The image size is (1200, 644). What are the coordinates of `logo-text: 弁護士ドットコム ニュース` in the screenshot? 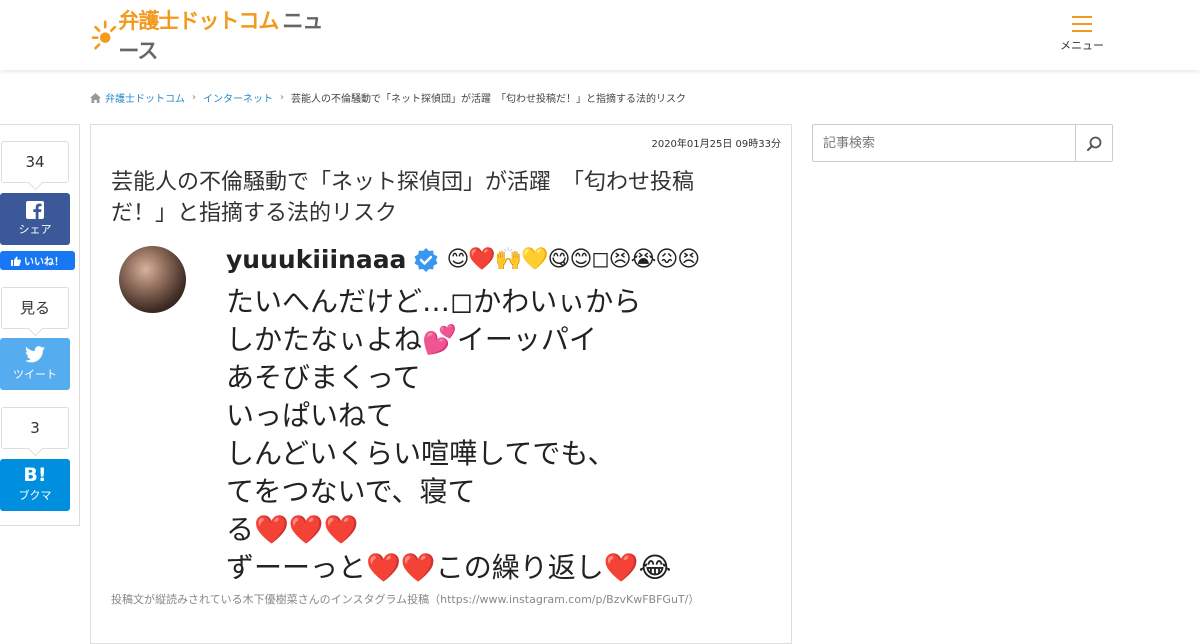 It's located at (225, 35).